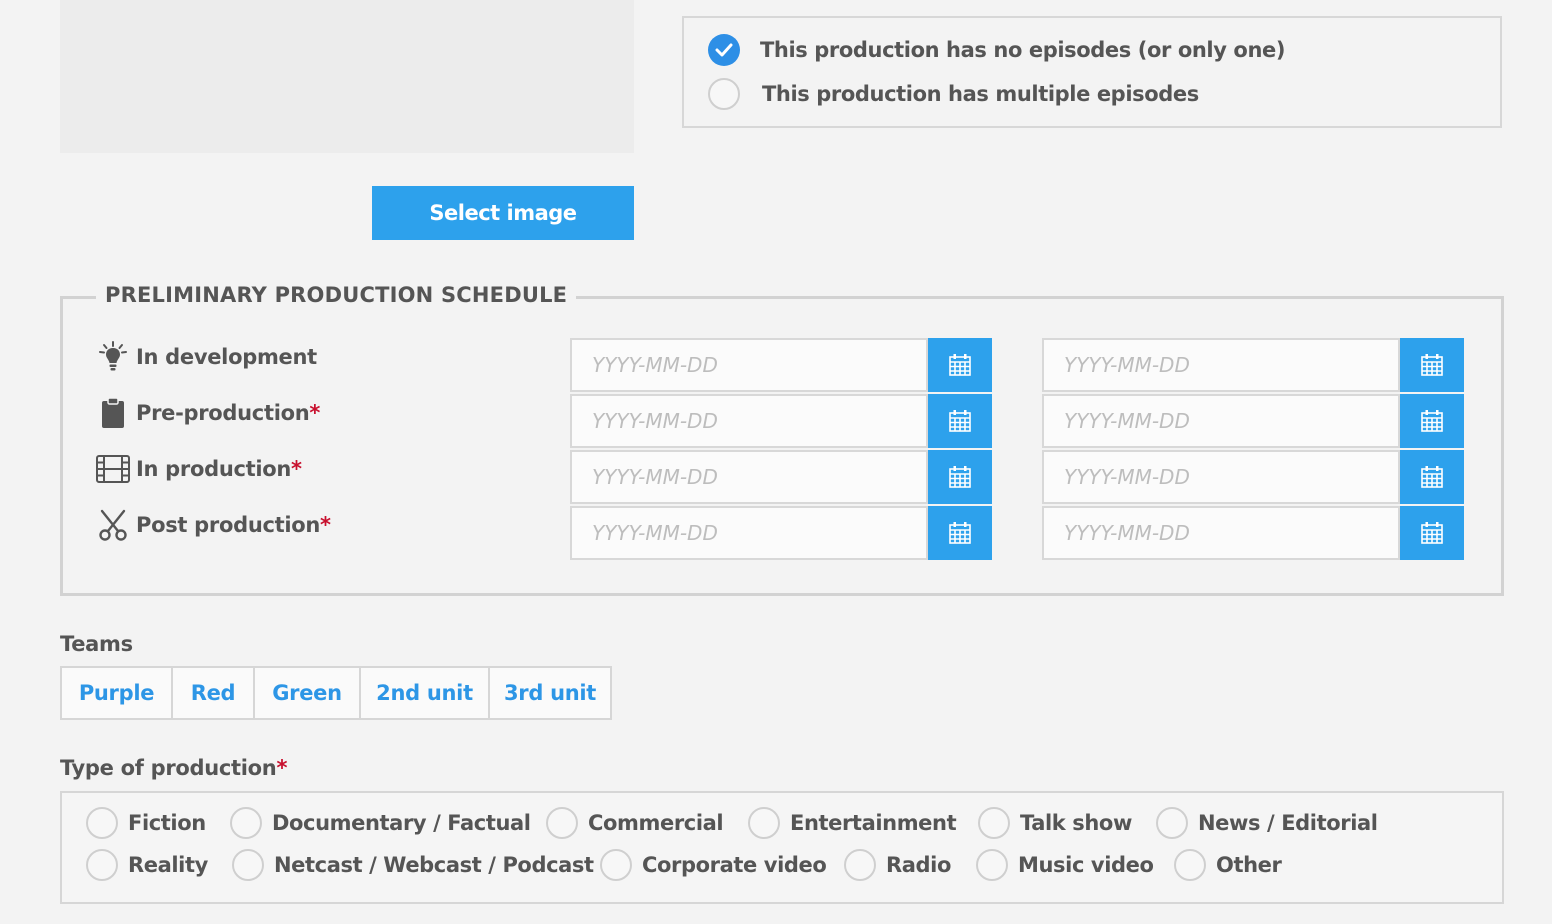  Describe the element at coordinates (228, 413) in the screenshot. I see `phase-label: Pre-production*` at that location.